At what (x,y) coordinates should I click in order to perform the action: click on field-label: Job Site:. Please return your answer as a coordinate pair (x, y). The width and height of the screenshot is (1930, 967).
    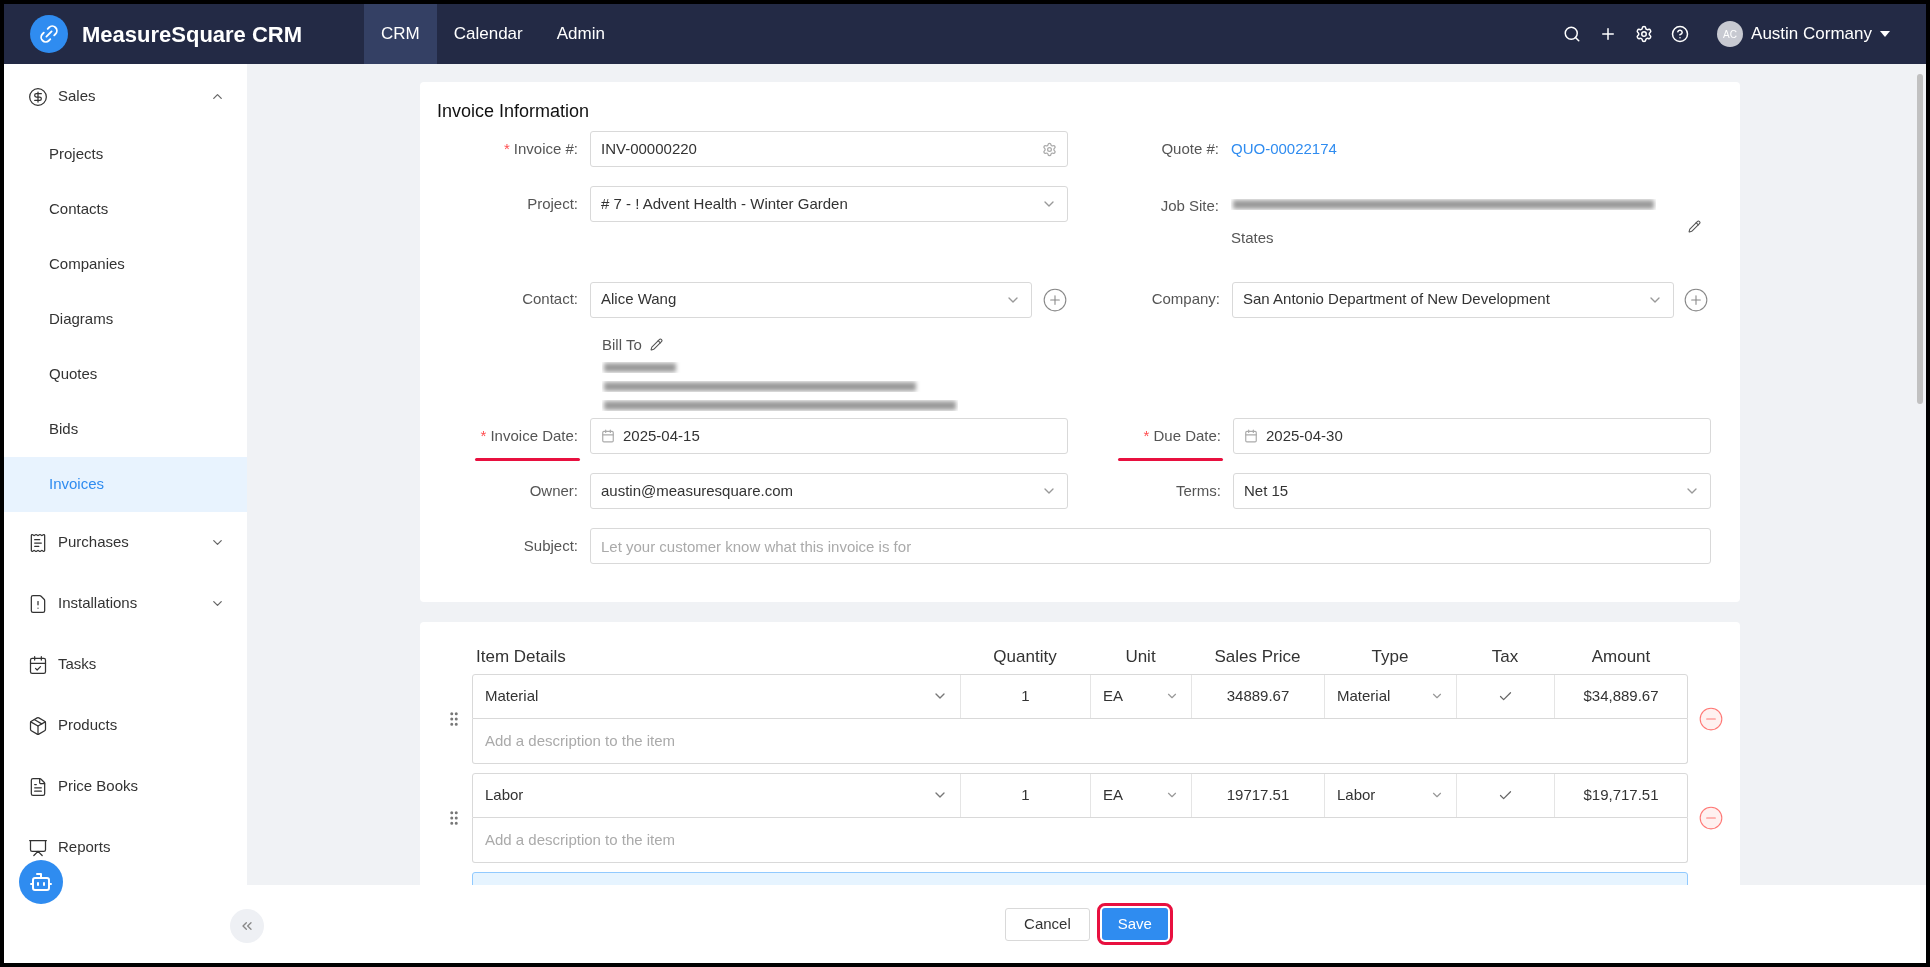
    Looking at the image, I should click on (1189, 206).